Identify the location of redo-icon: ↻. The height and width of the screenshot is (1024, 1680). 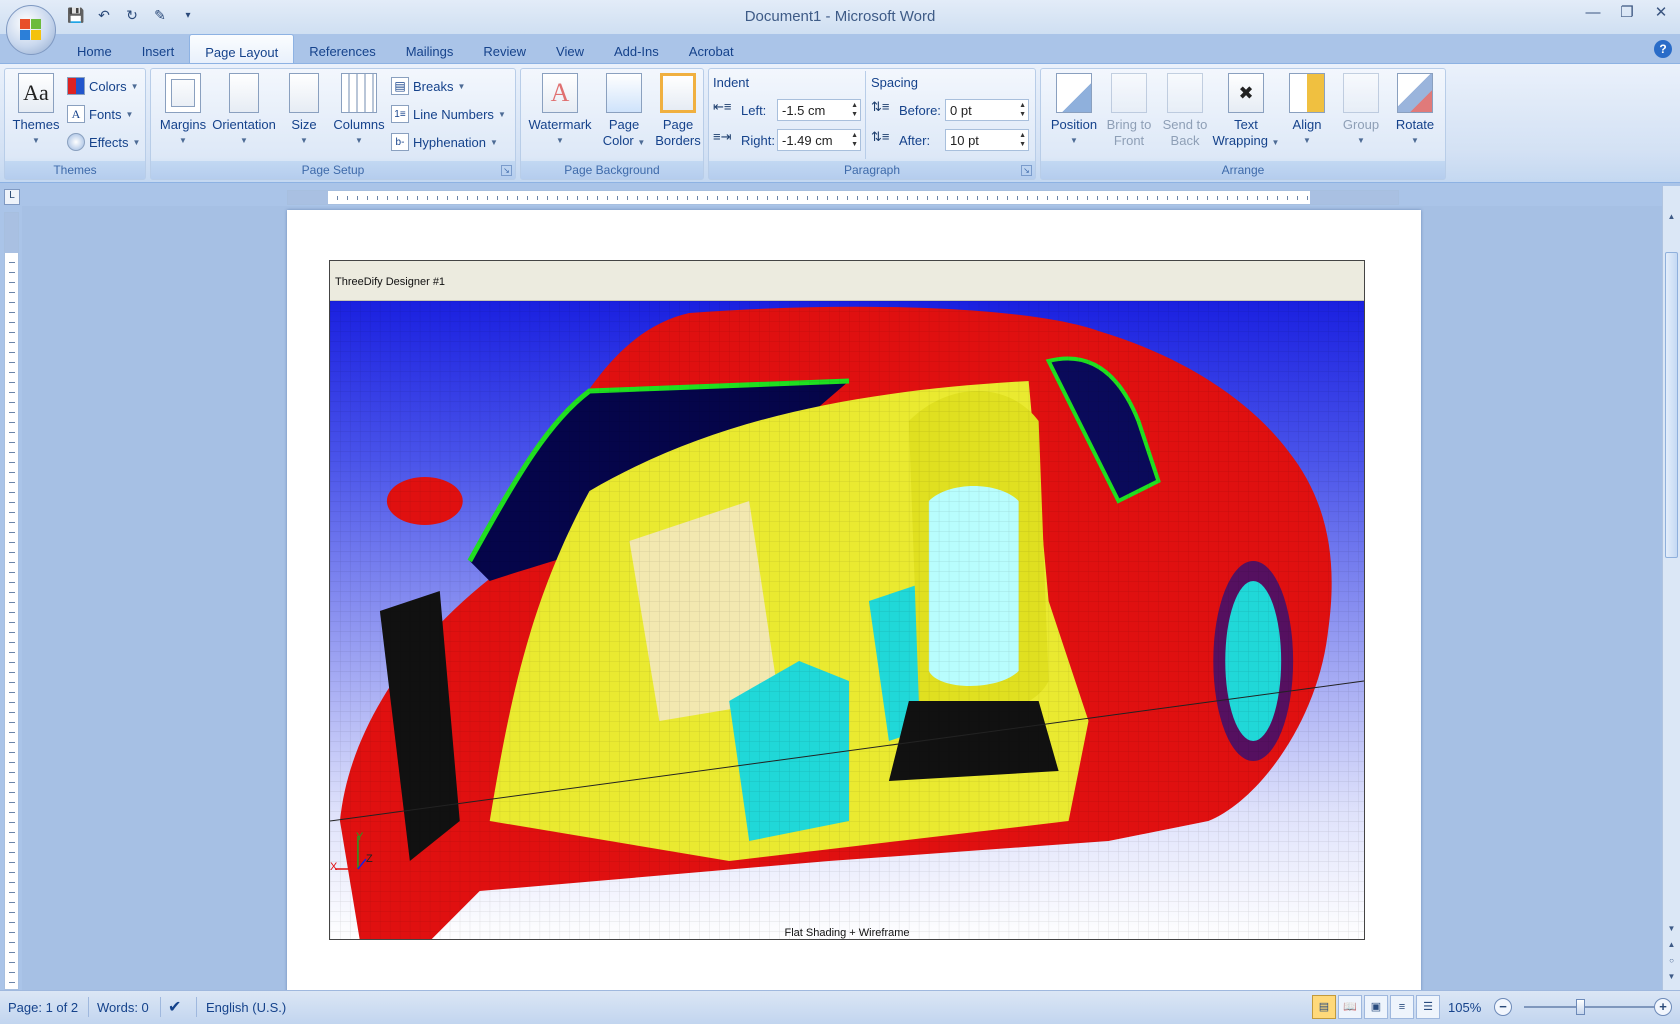
(132, 15).